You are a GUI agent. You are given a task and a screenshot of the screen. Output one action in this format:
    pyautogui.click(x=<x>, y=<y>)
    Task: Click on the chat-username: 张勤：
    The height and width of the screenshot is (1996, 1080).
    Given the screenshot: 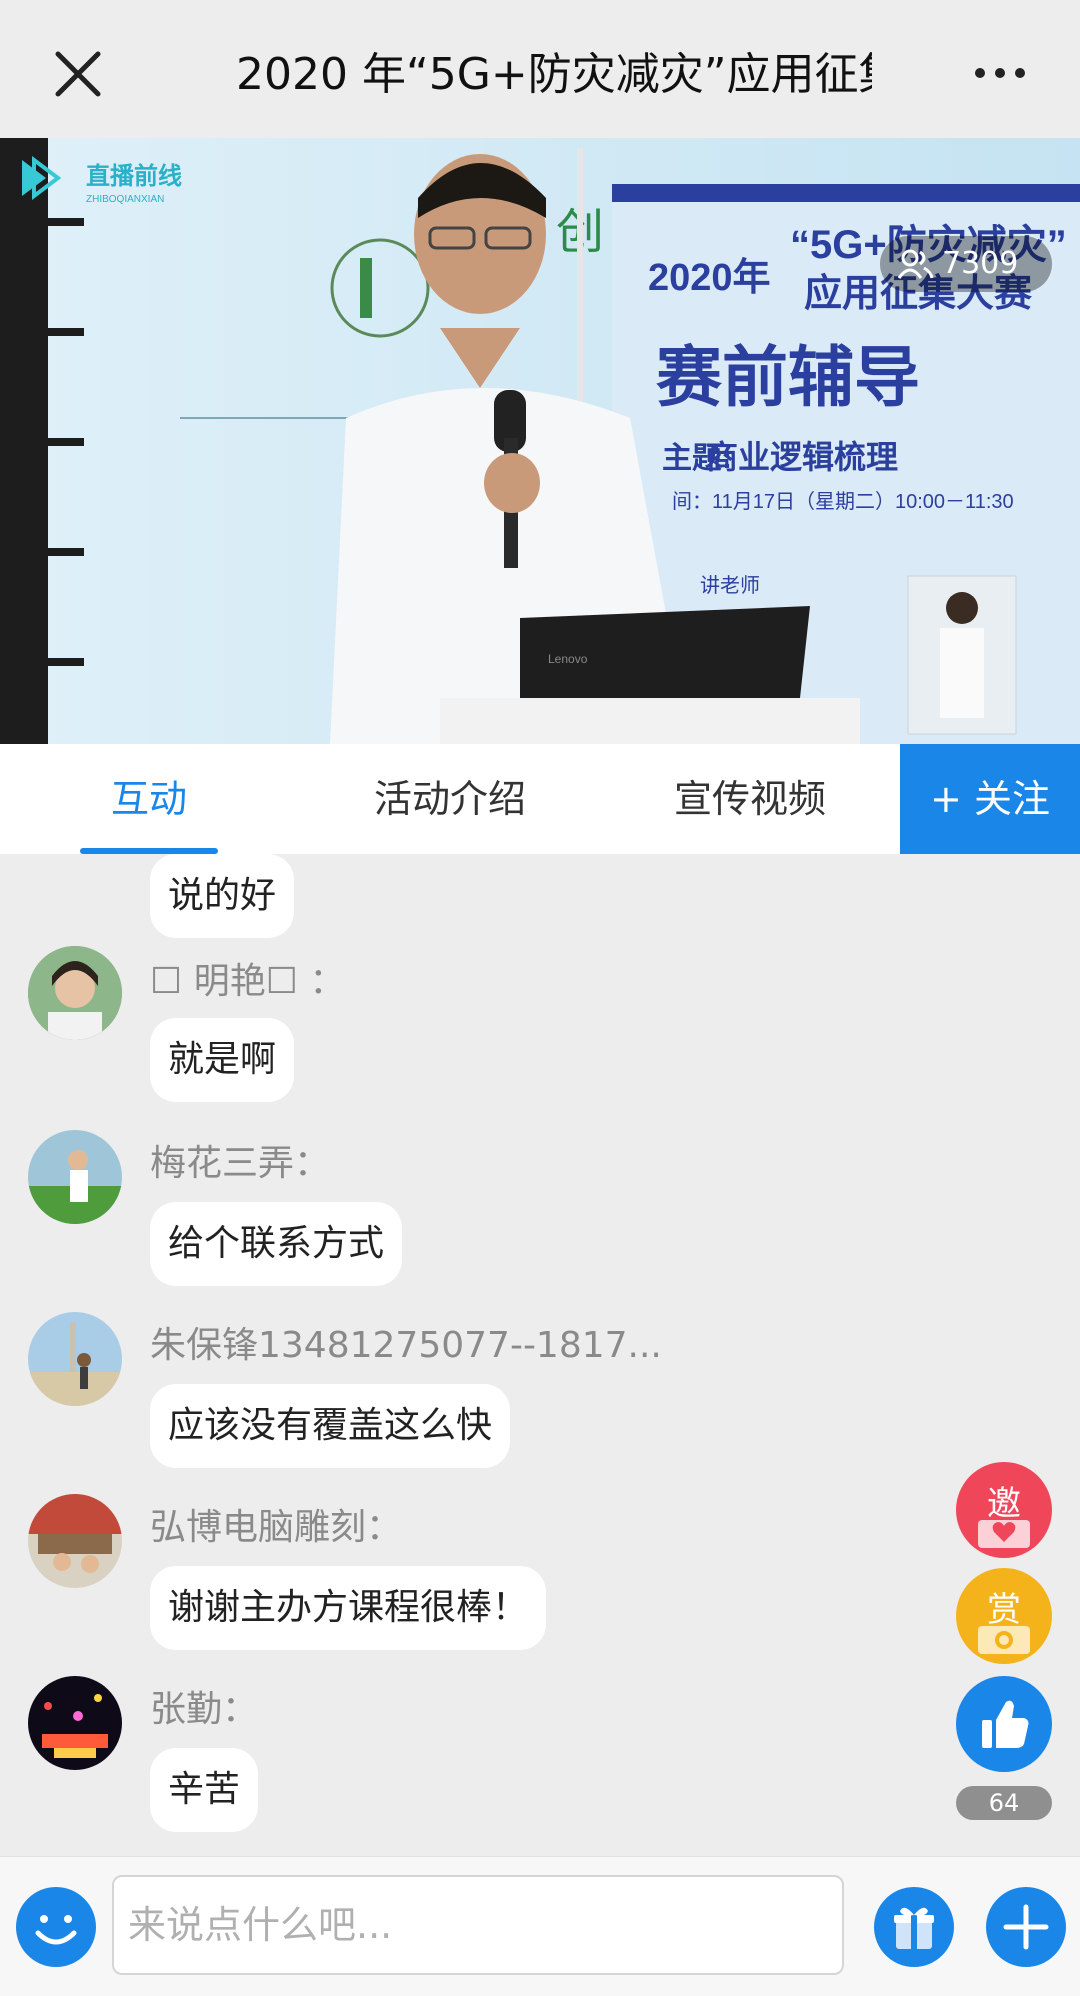 What is the action you would take?
    pyautogui.click(x=204, y=1709)
    